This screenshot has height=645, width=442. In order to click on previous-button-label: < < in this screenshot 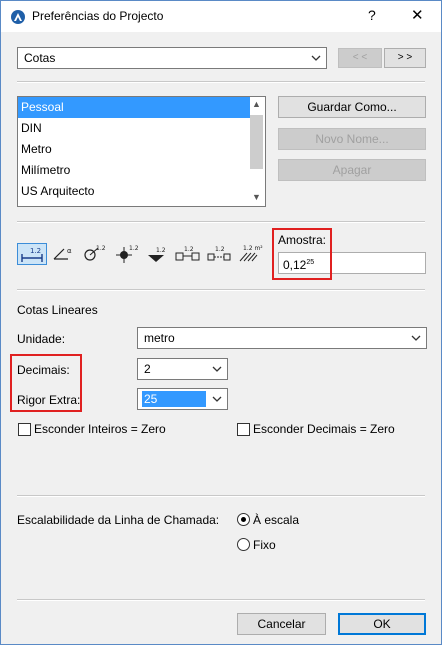, I will do `click(360, 57)`.